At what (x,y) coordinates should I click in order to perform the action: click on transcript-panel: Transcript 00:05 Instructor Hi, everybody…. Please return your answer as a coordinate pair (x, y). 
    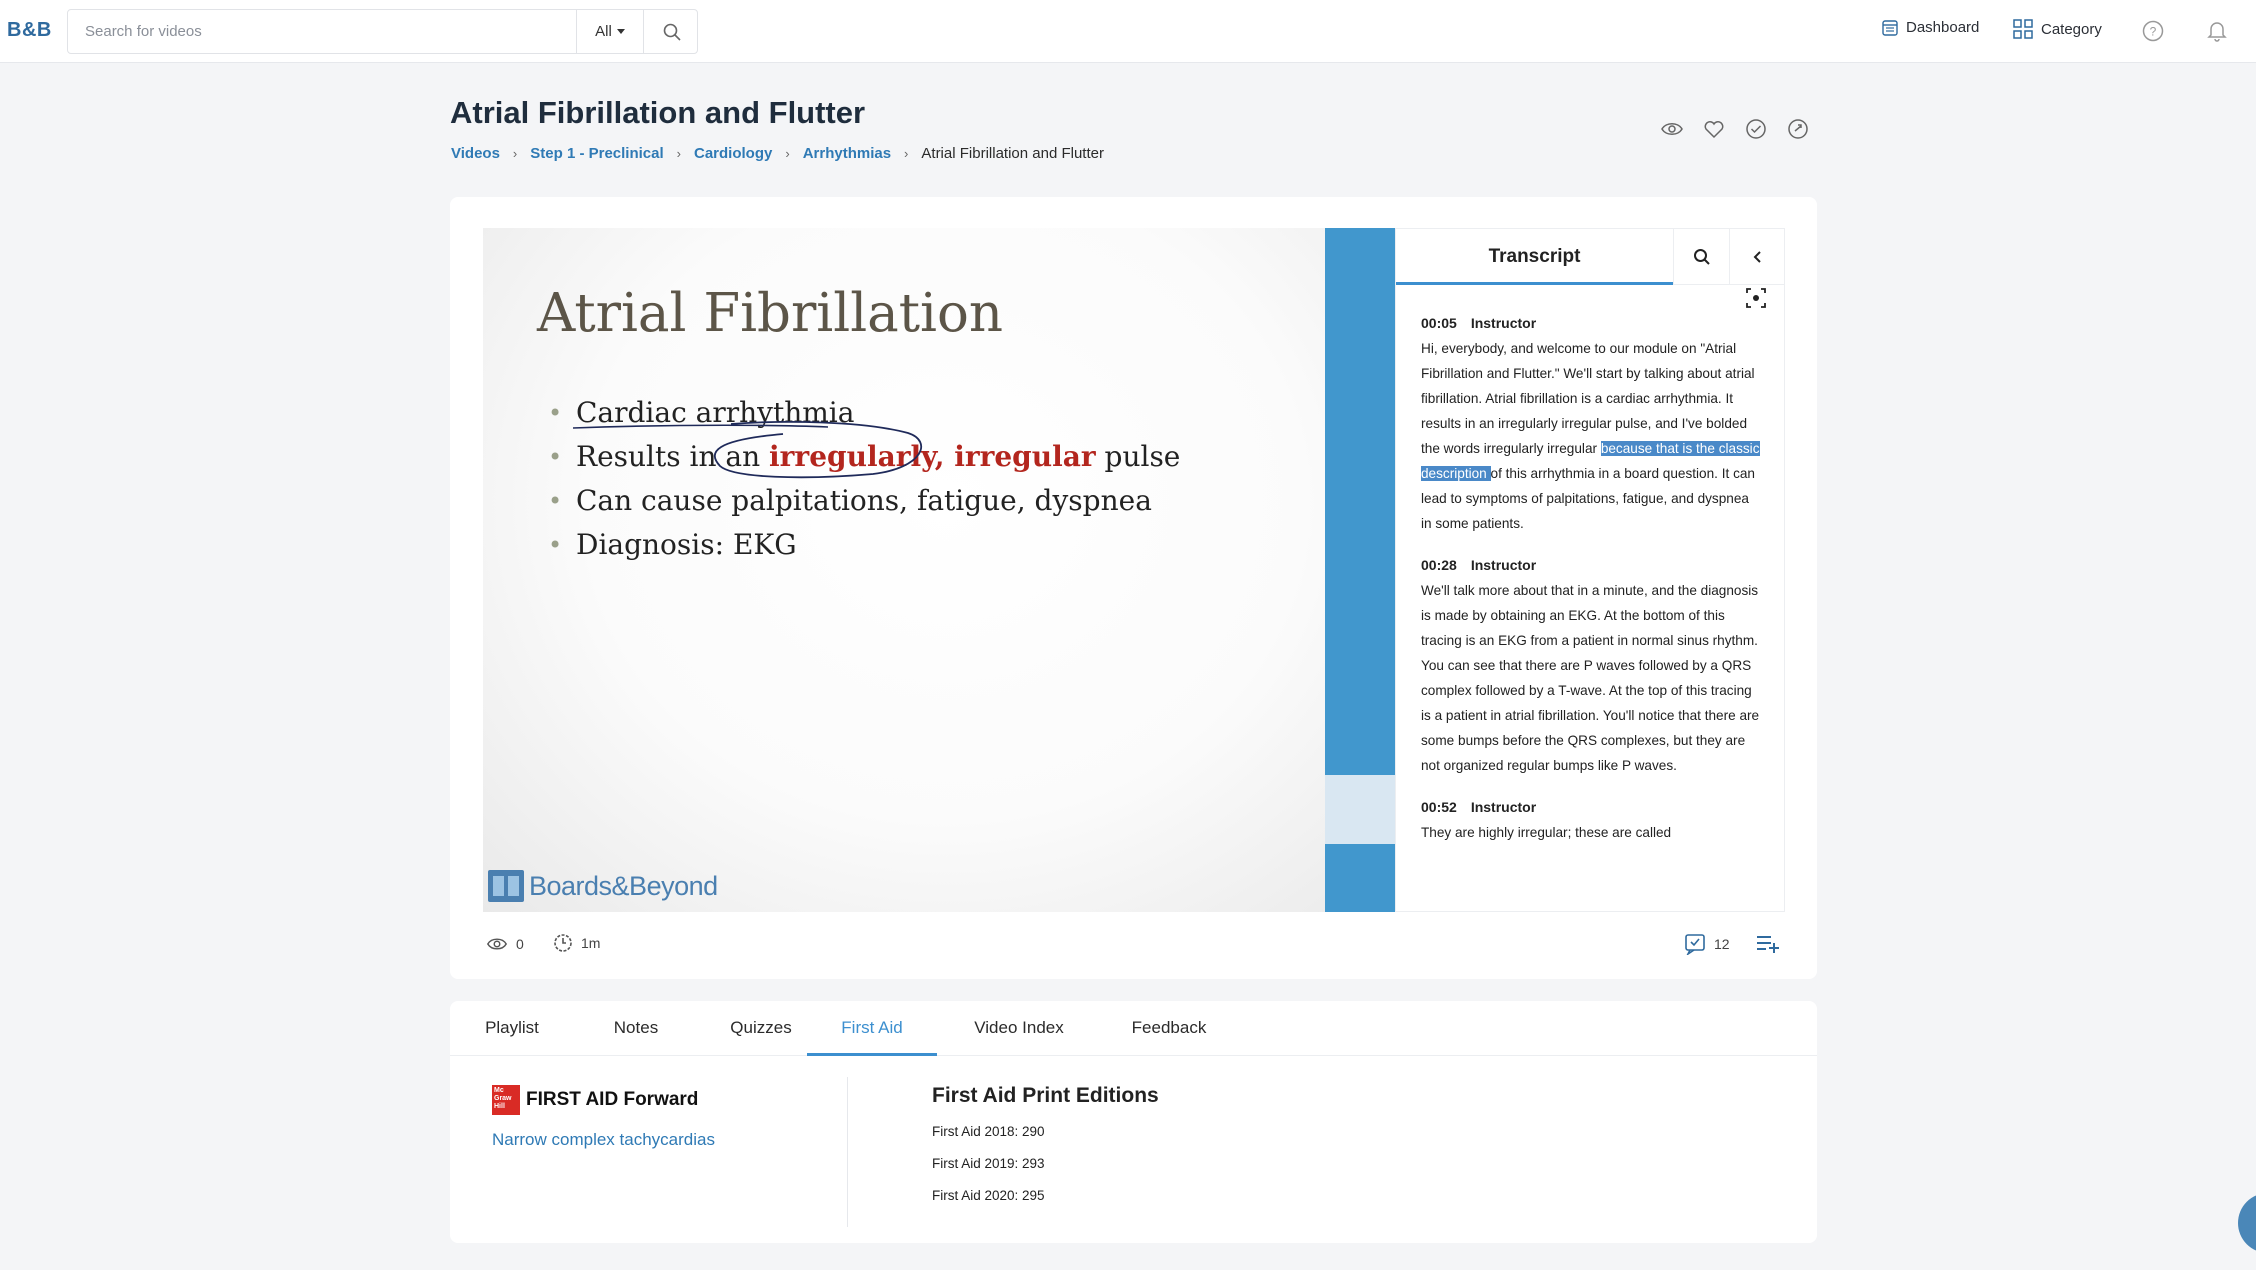
    Looking at the image, I should click on (1590, 570).